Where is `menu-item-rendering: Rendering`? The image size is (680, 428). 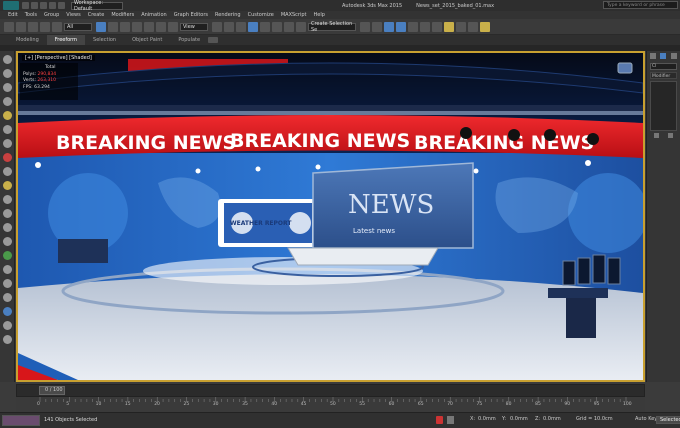
menu-item-rendering: Rendering is located at coordinates (228, 15).